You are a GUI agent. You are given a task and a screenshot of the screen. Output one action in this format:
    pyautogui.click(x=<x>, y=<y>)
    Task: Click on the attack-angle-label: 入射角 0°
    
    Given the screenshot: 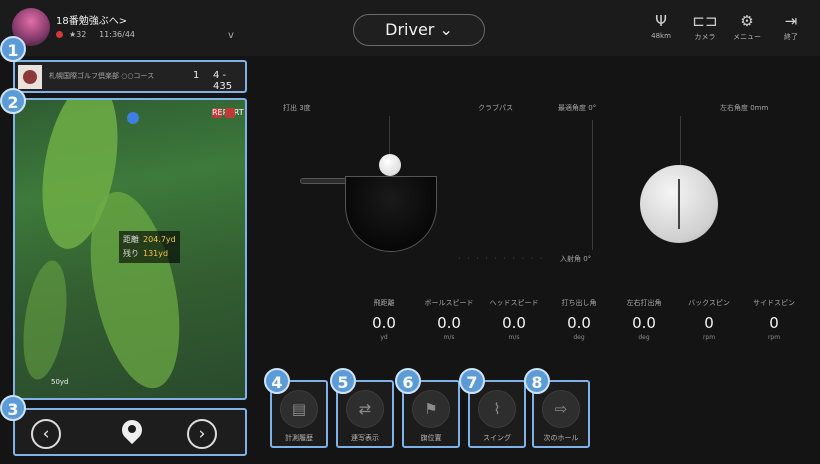 What is the action you would take?
    pyautogui.click(x=576, y=259)
    